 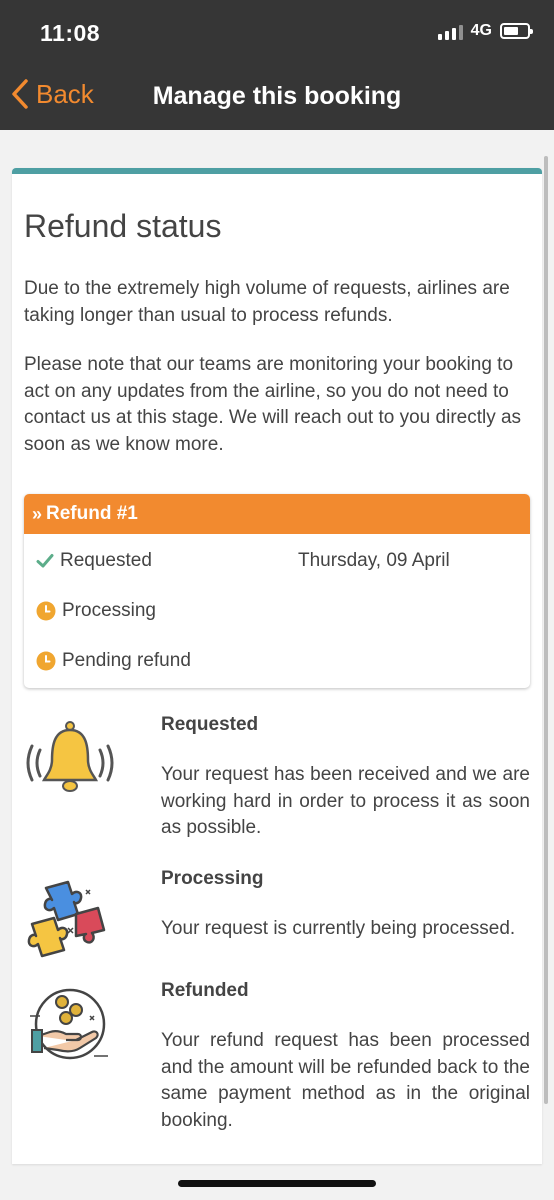 I want to click on info-title-refunded: Refunded, so click(x=205, y=990).